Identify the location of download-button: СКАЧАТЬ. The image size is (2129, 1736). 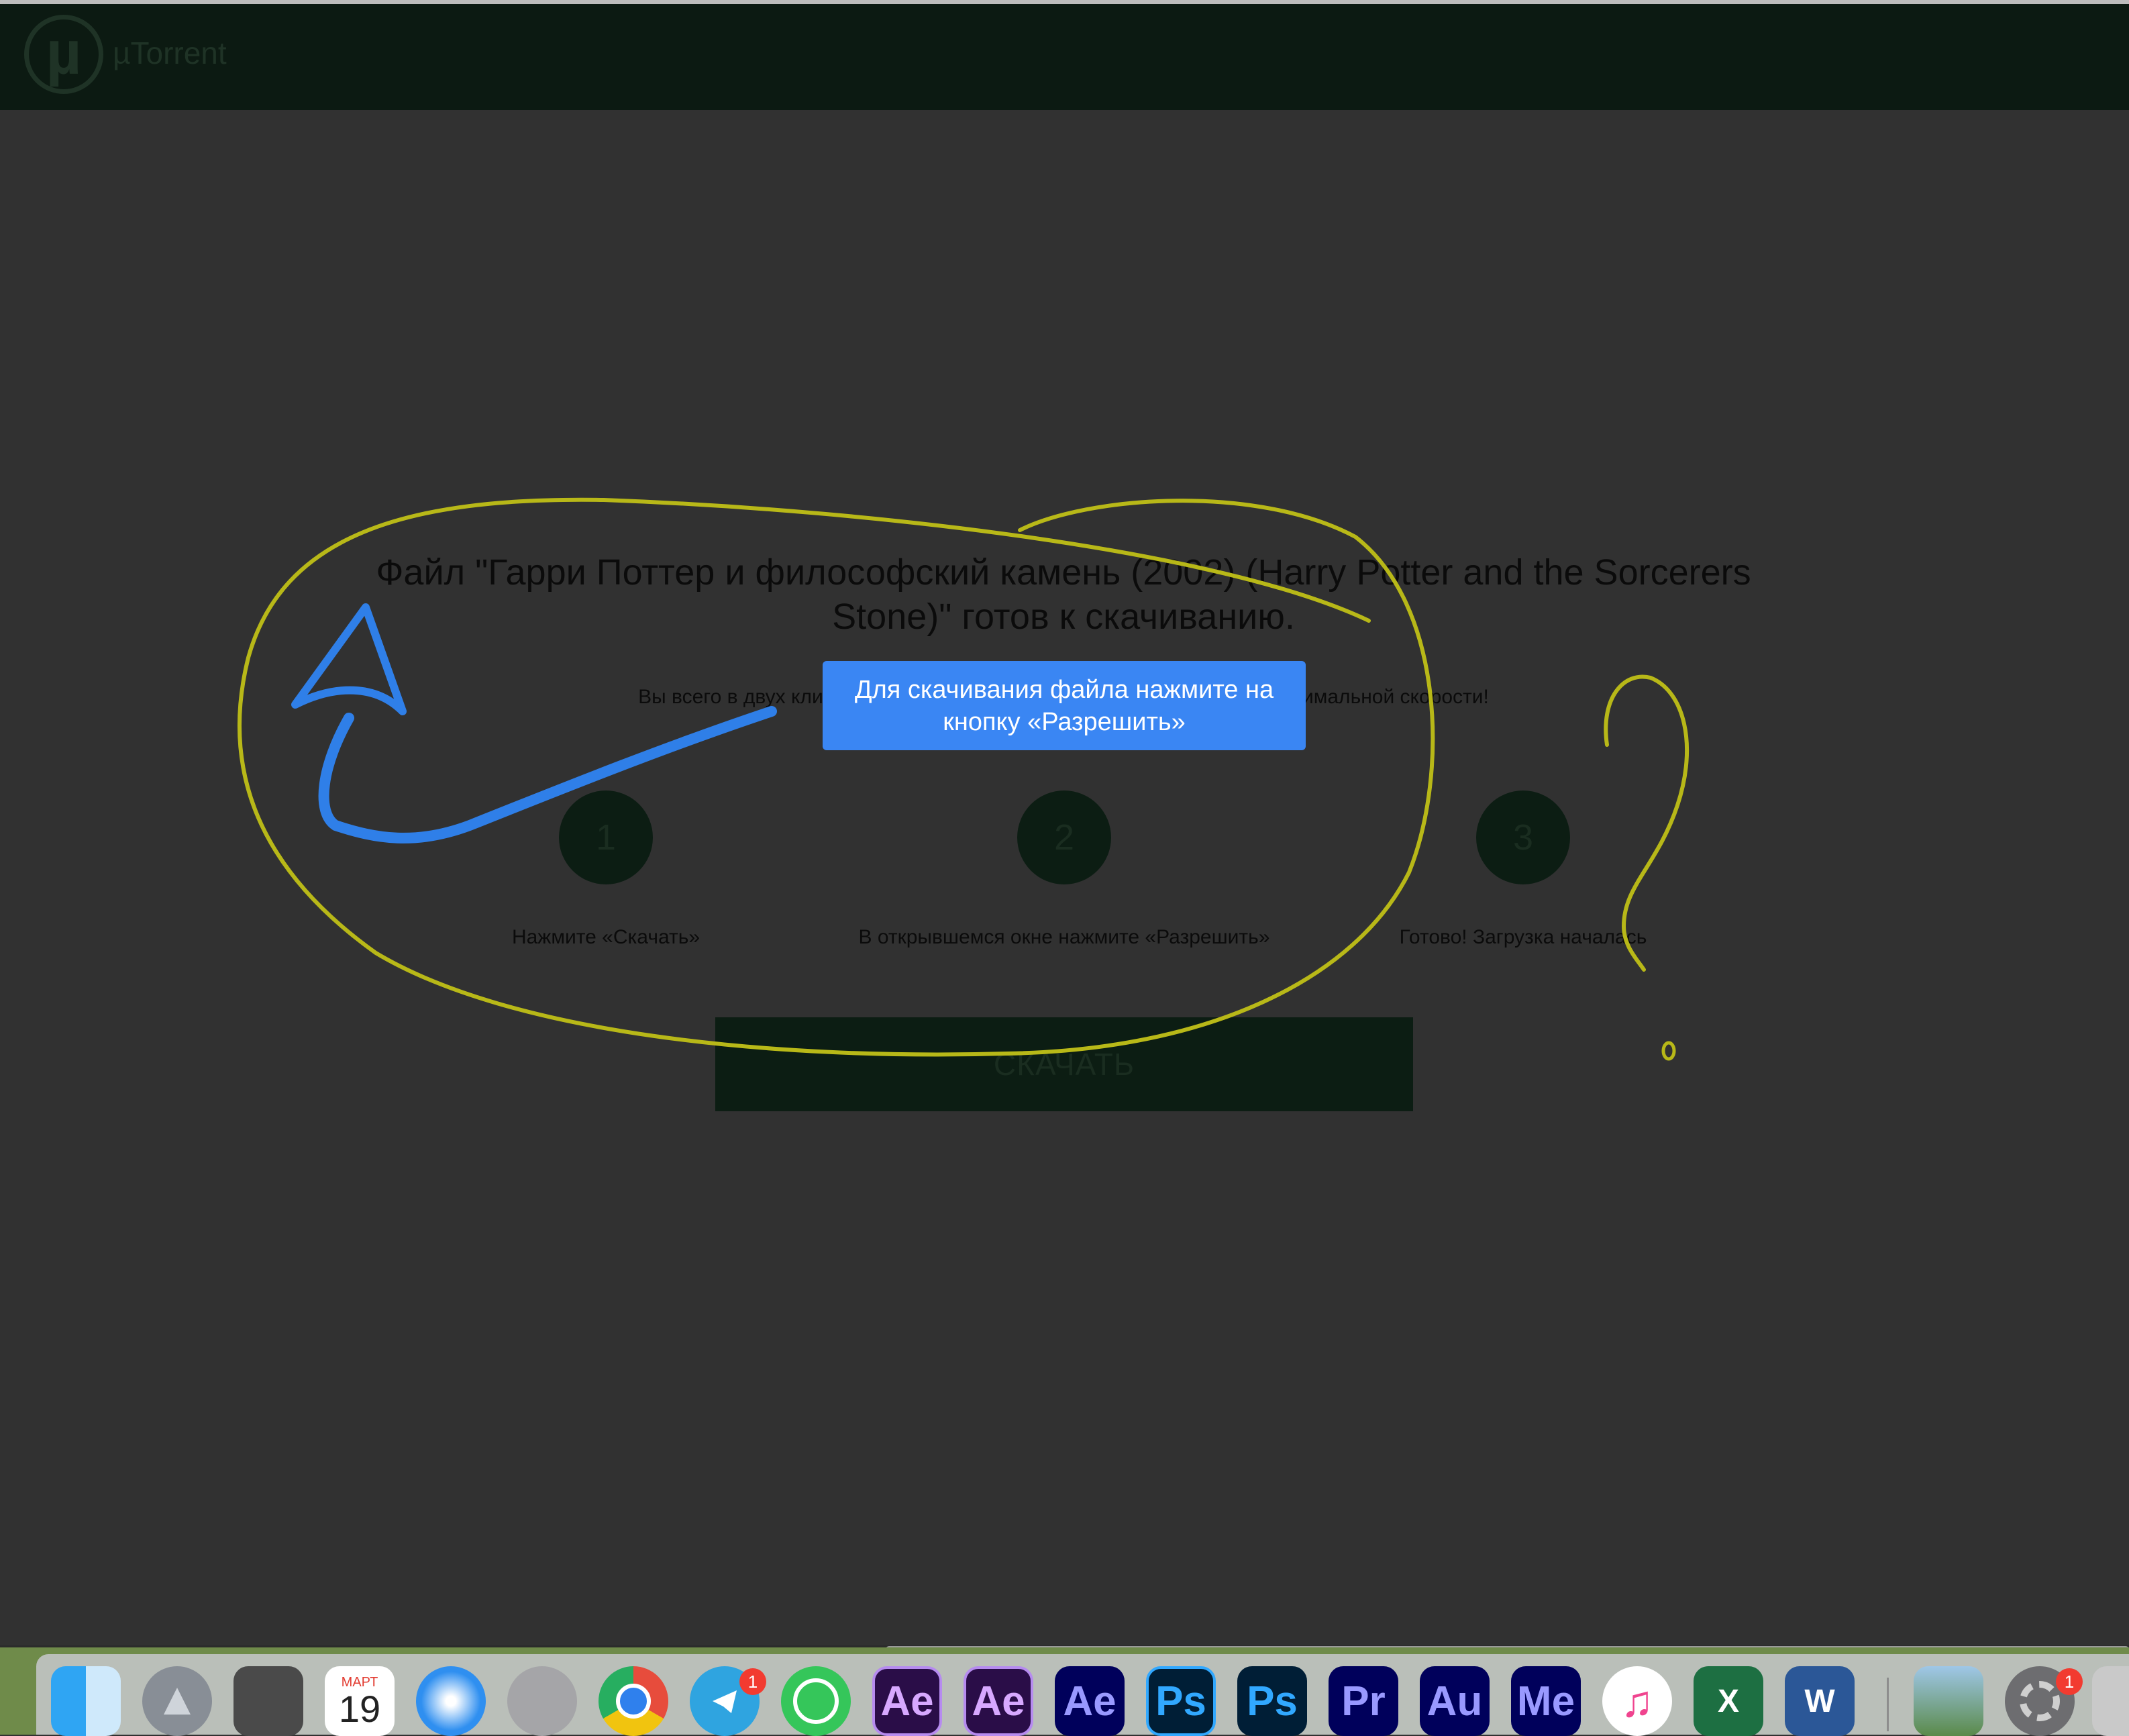
(1064, 1064).